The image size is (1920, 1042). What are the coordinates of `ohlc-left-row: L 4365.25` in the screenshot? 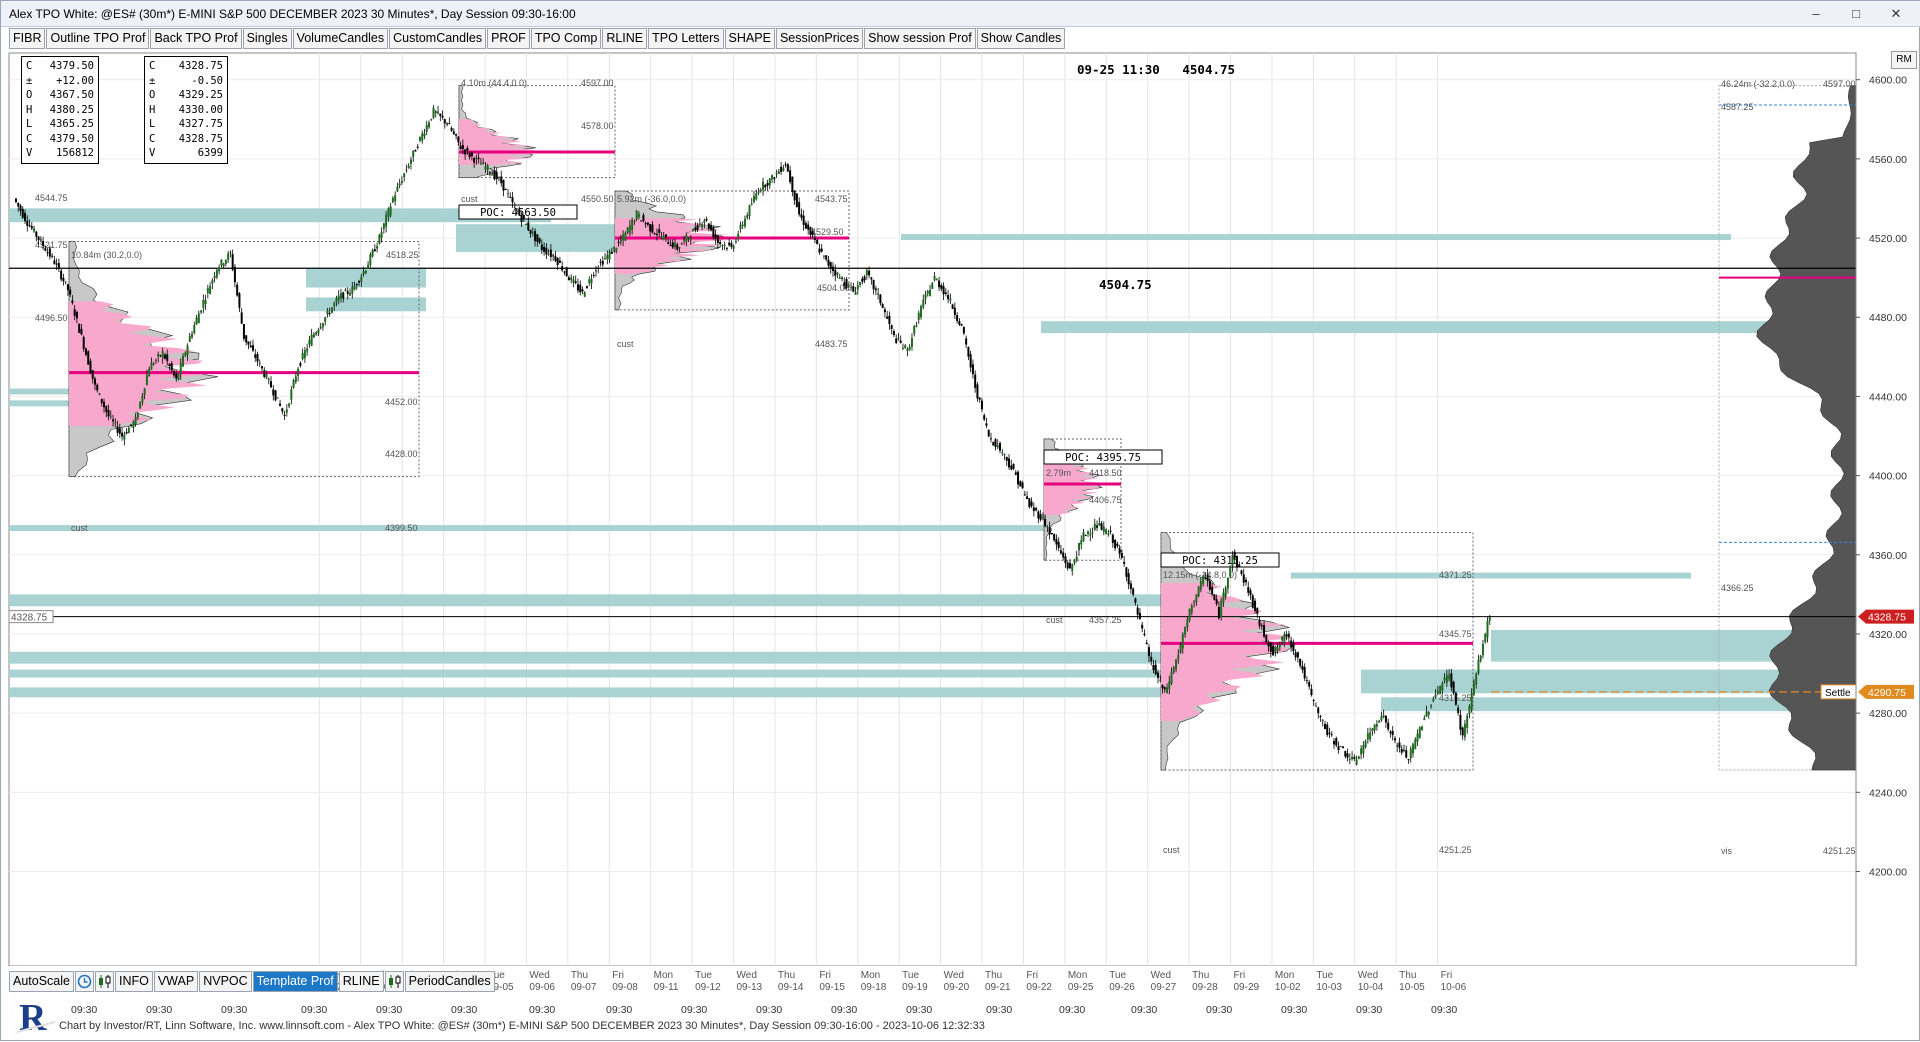 It's located at (60, 124).